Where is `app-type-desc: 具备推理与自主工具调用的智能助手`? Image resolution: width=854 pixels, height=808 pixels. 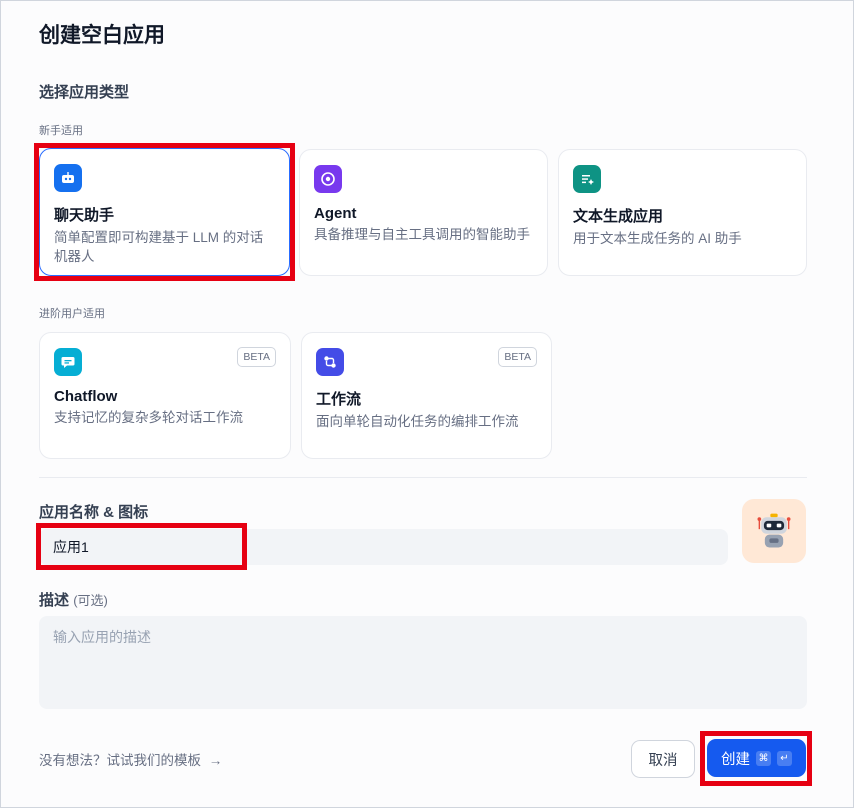
app-type-desc: 具备推理与自主工具调用的智能助手 is located at coordinates (422, 234).